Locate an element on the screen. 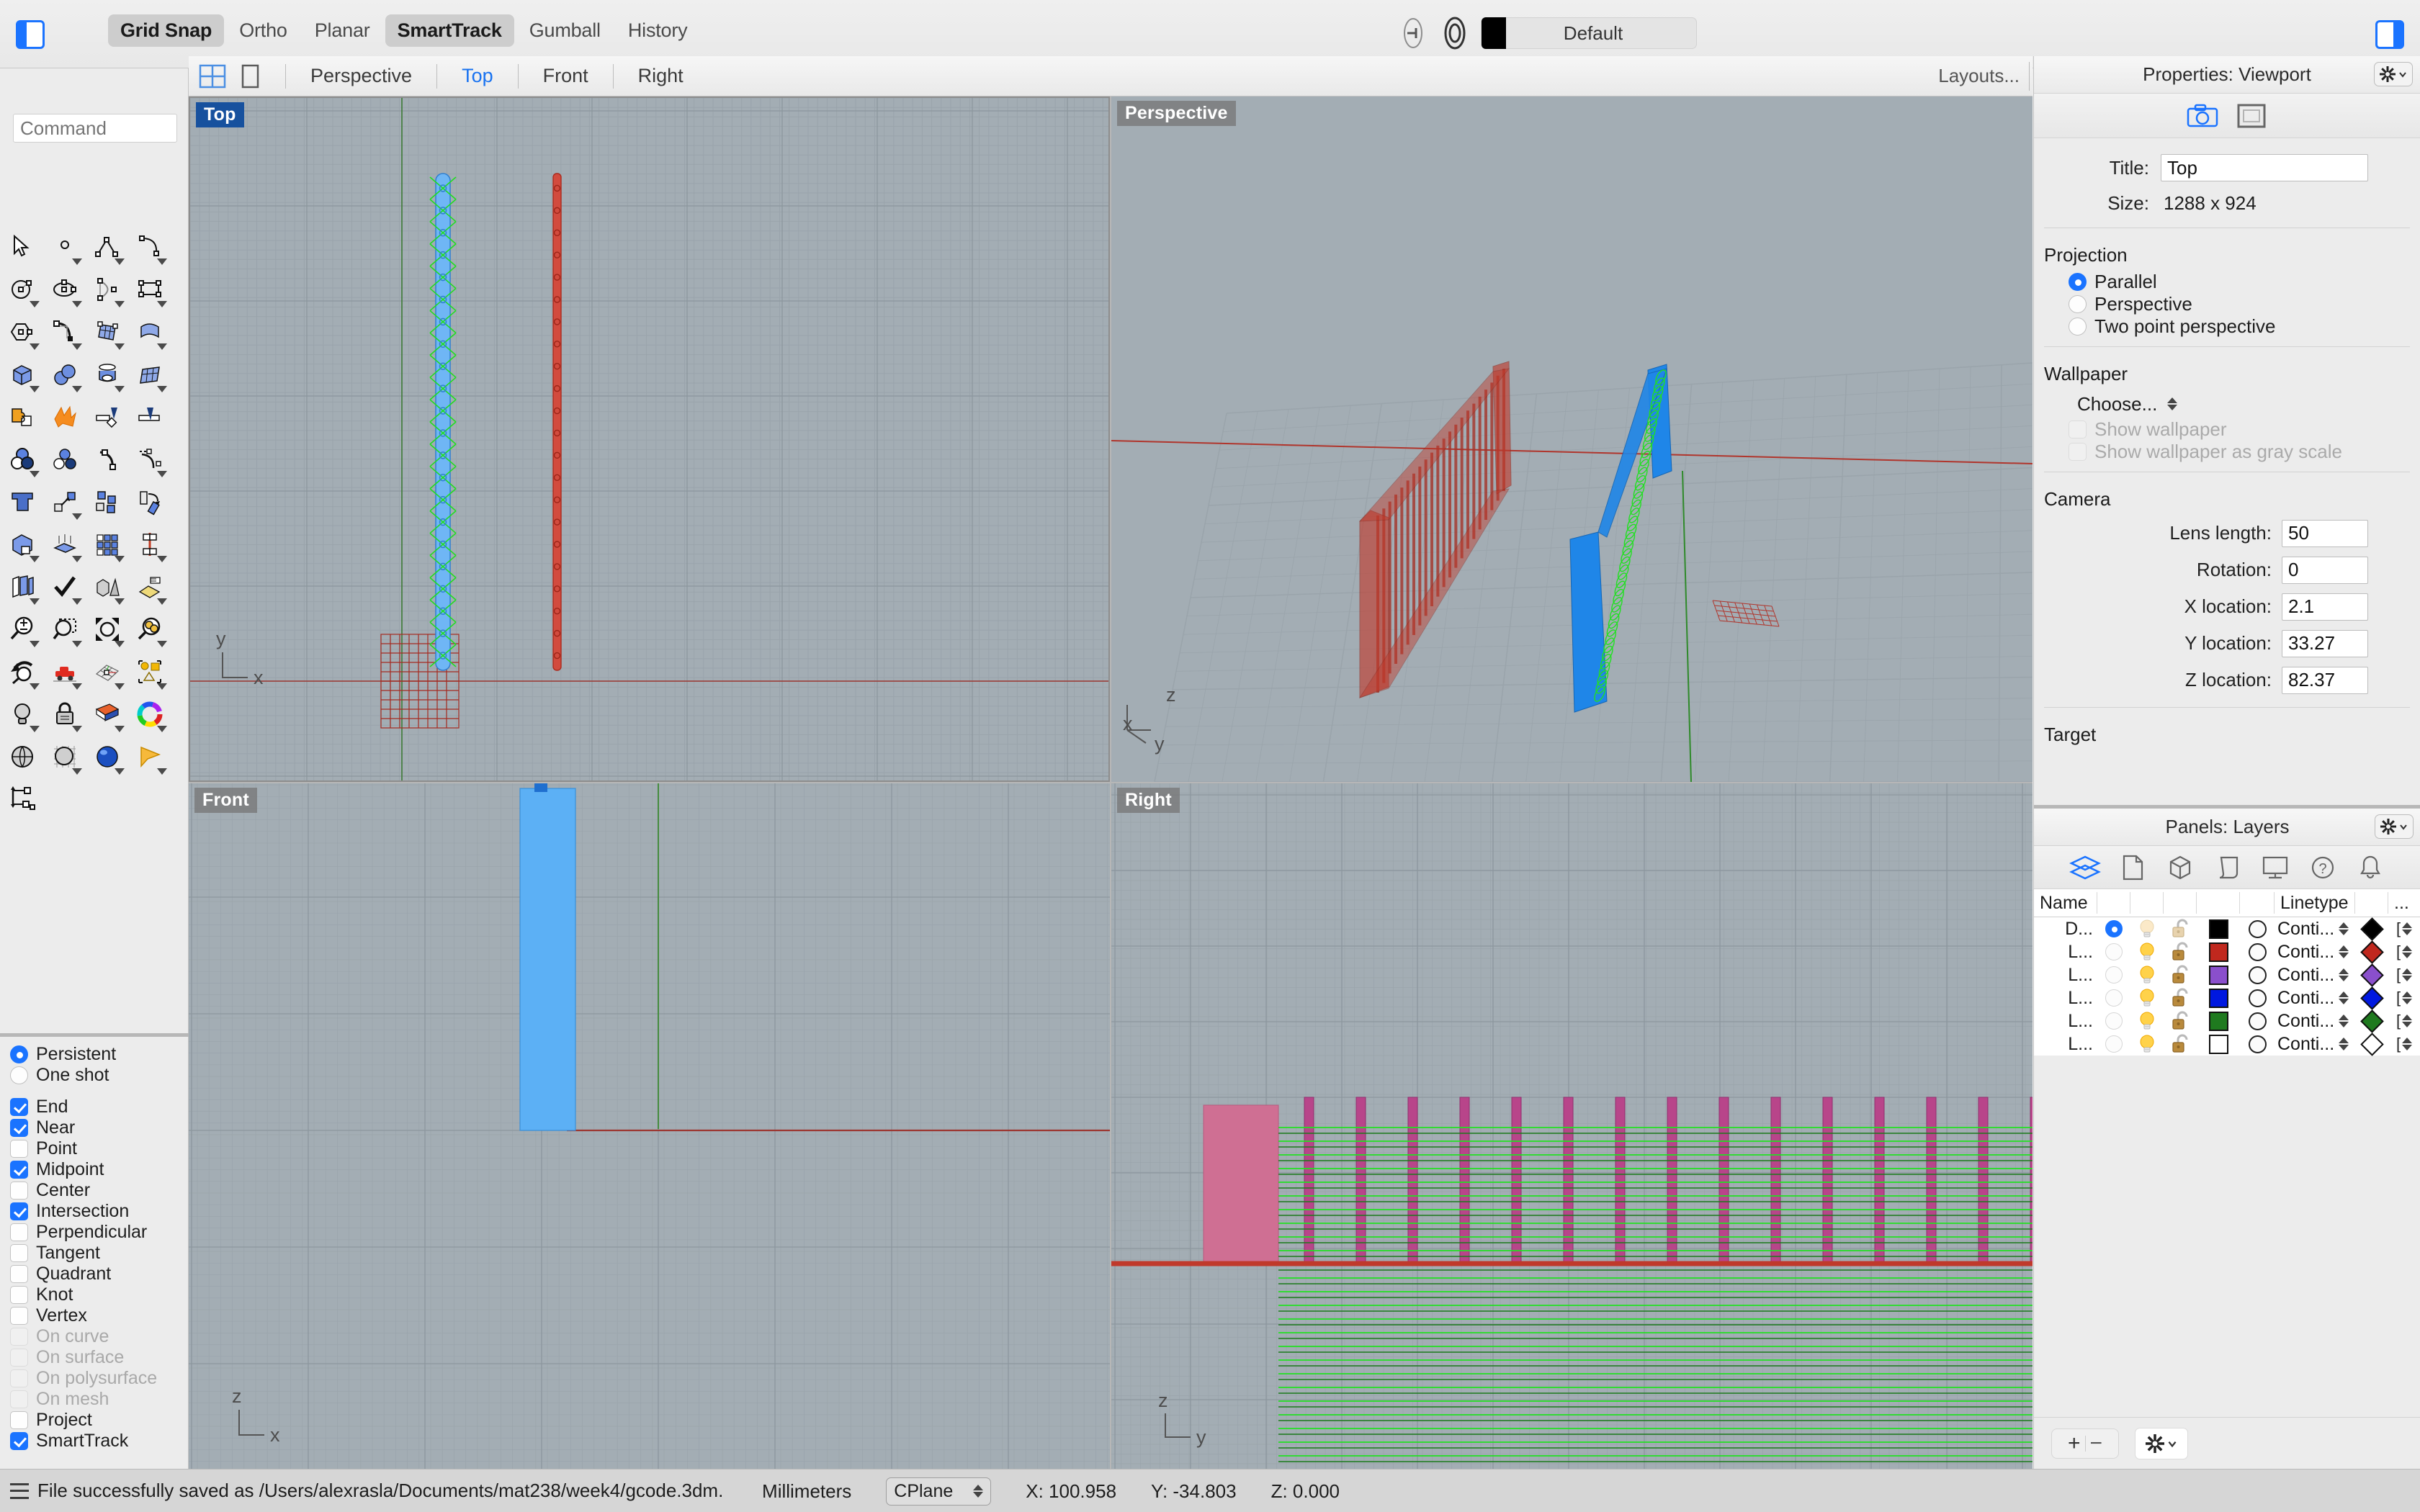  document-icon is located at coordinates (2132, 867).